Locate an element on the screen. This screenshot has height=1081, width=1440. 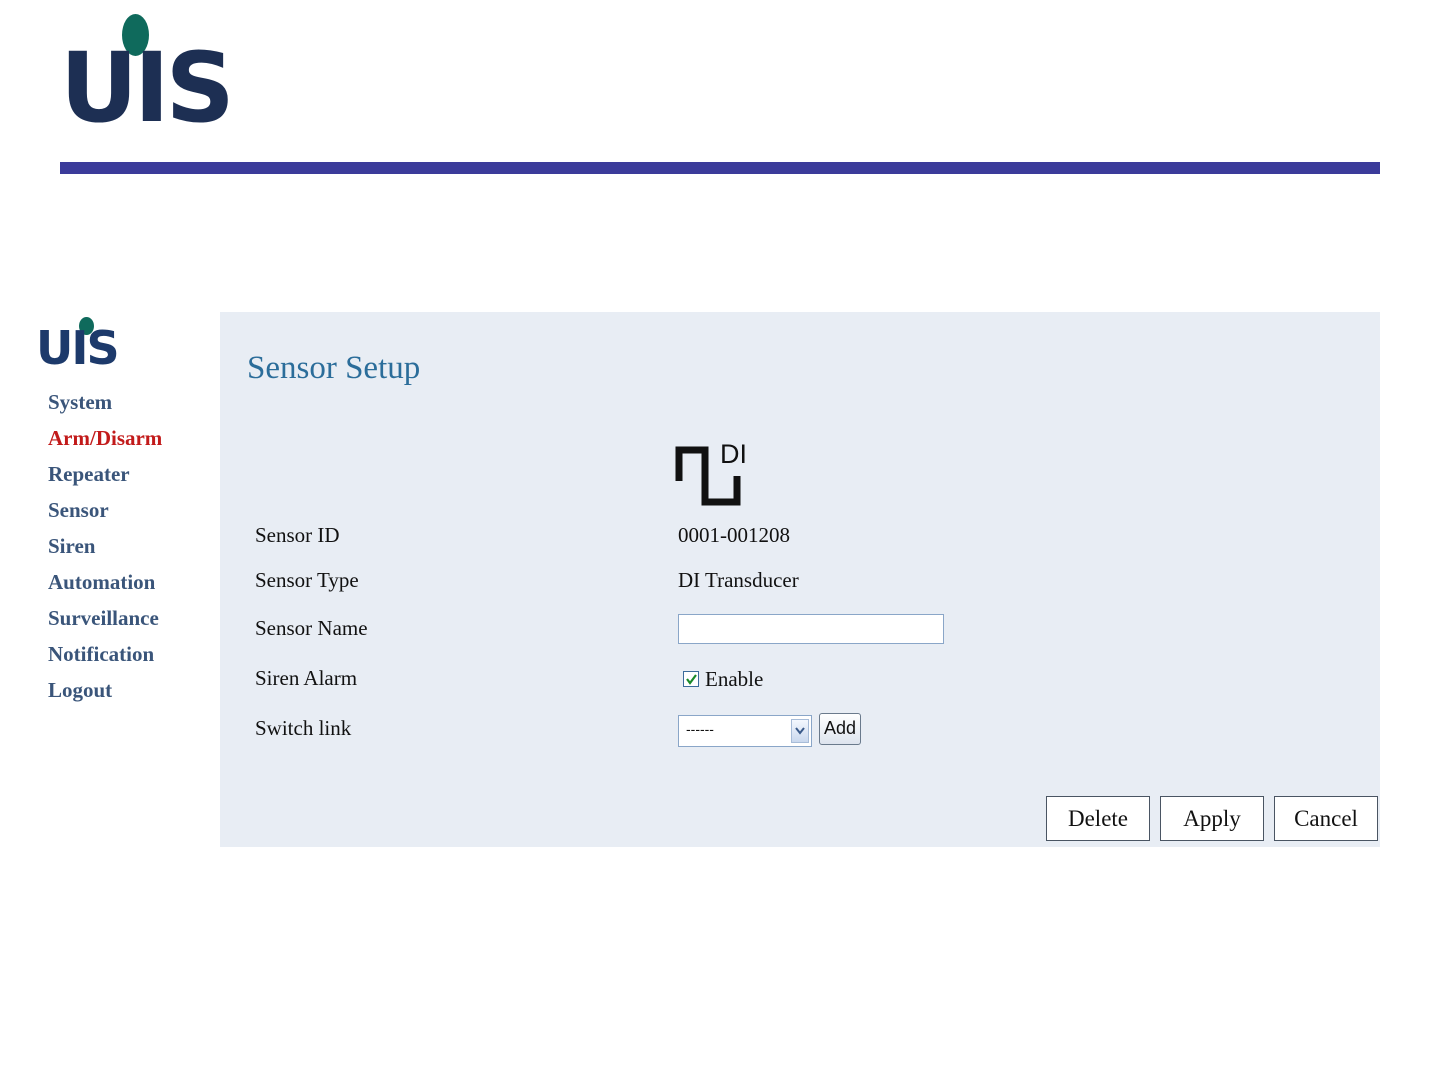
logo-text: UIS is located at coordinates (147, 88).